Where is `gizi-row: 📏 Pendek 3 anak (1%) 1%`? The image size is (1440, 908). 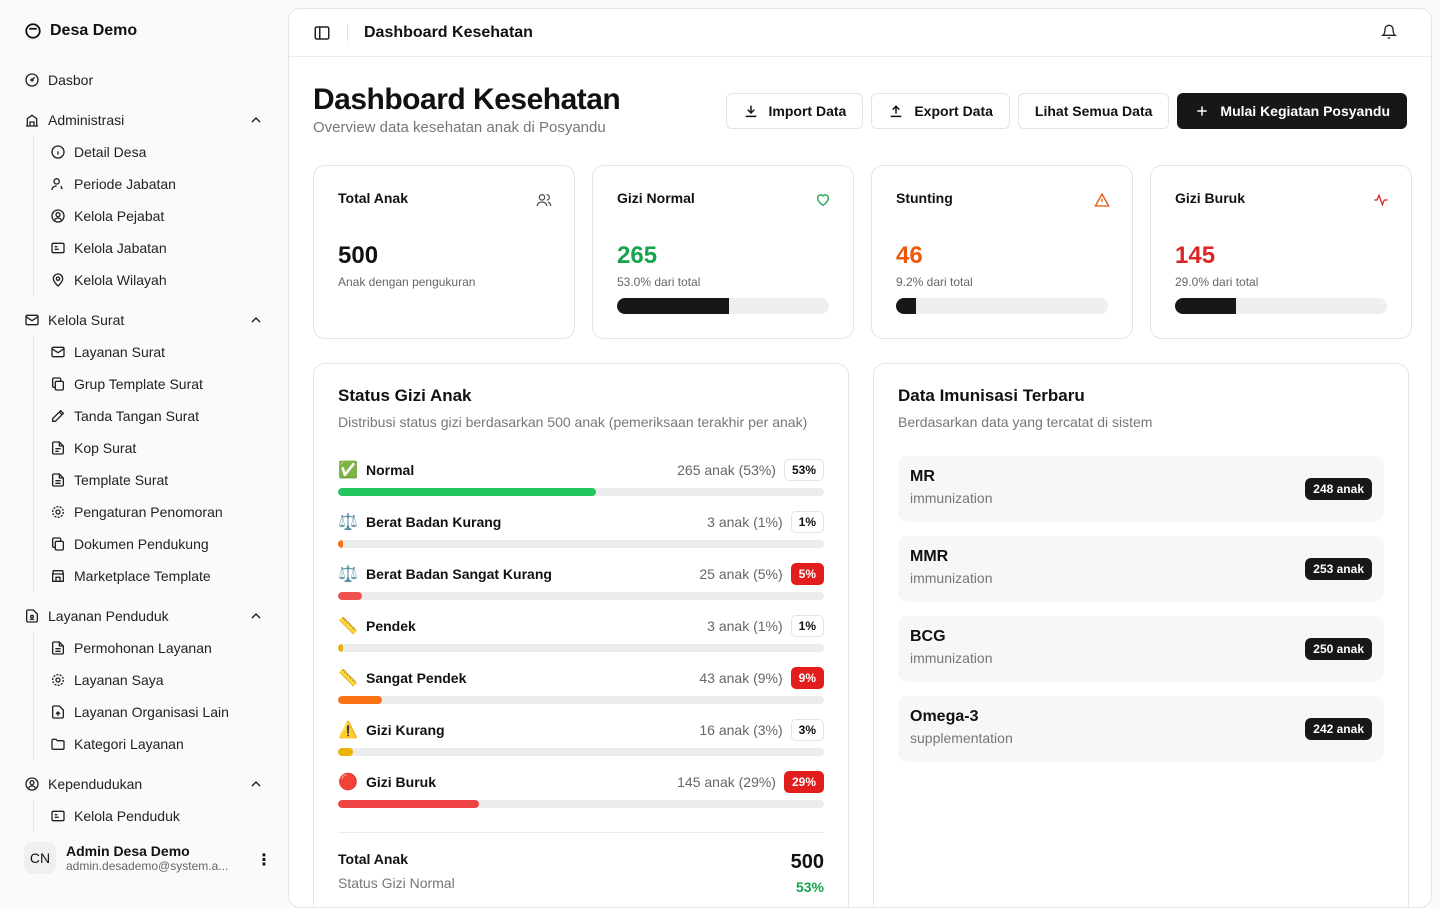
gizi-row: 📏 Pendek 3 anak (1%) 1% is located at coordinates (581, 640).